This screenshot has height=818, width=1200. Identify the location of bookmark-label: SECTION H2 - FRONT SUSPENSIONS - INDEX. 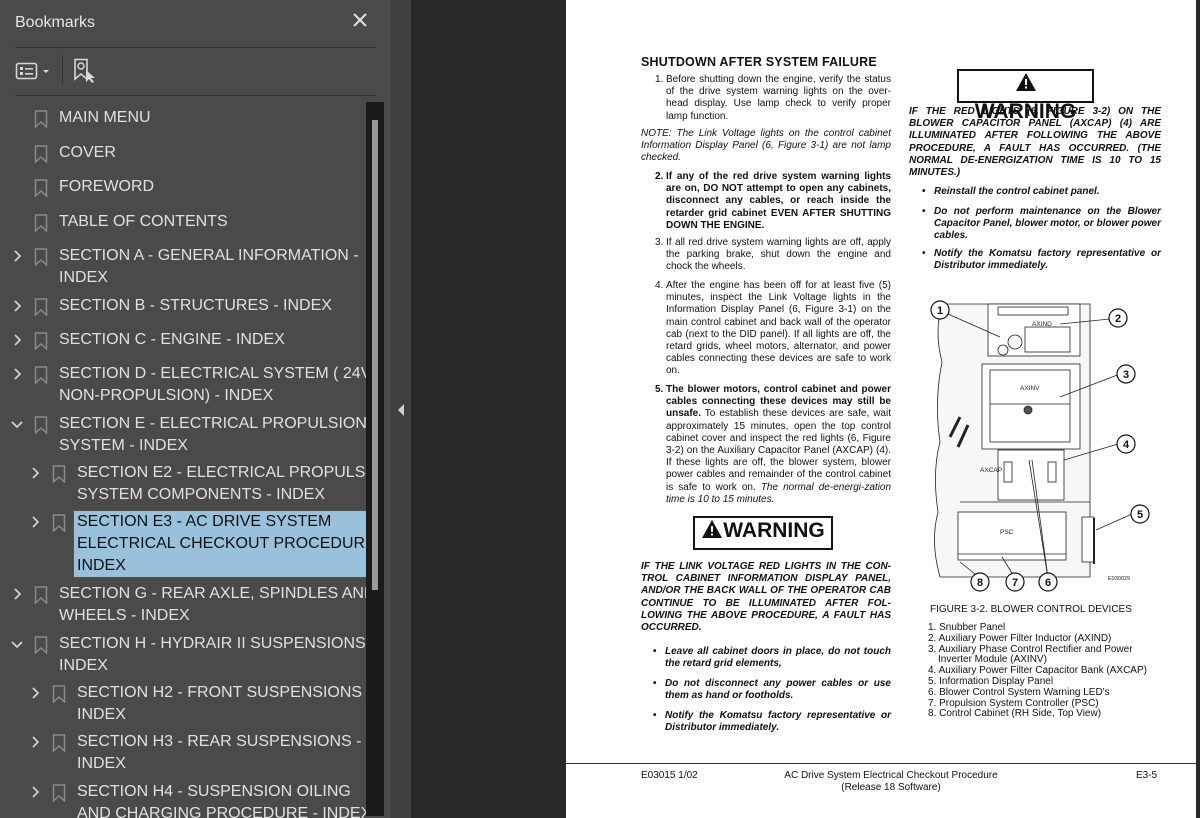
(220, 703).